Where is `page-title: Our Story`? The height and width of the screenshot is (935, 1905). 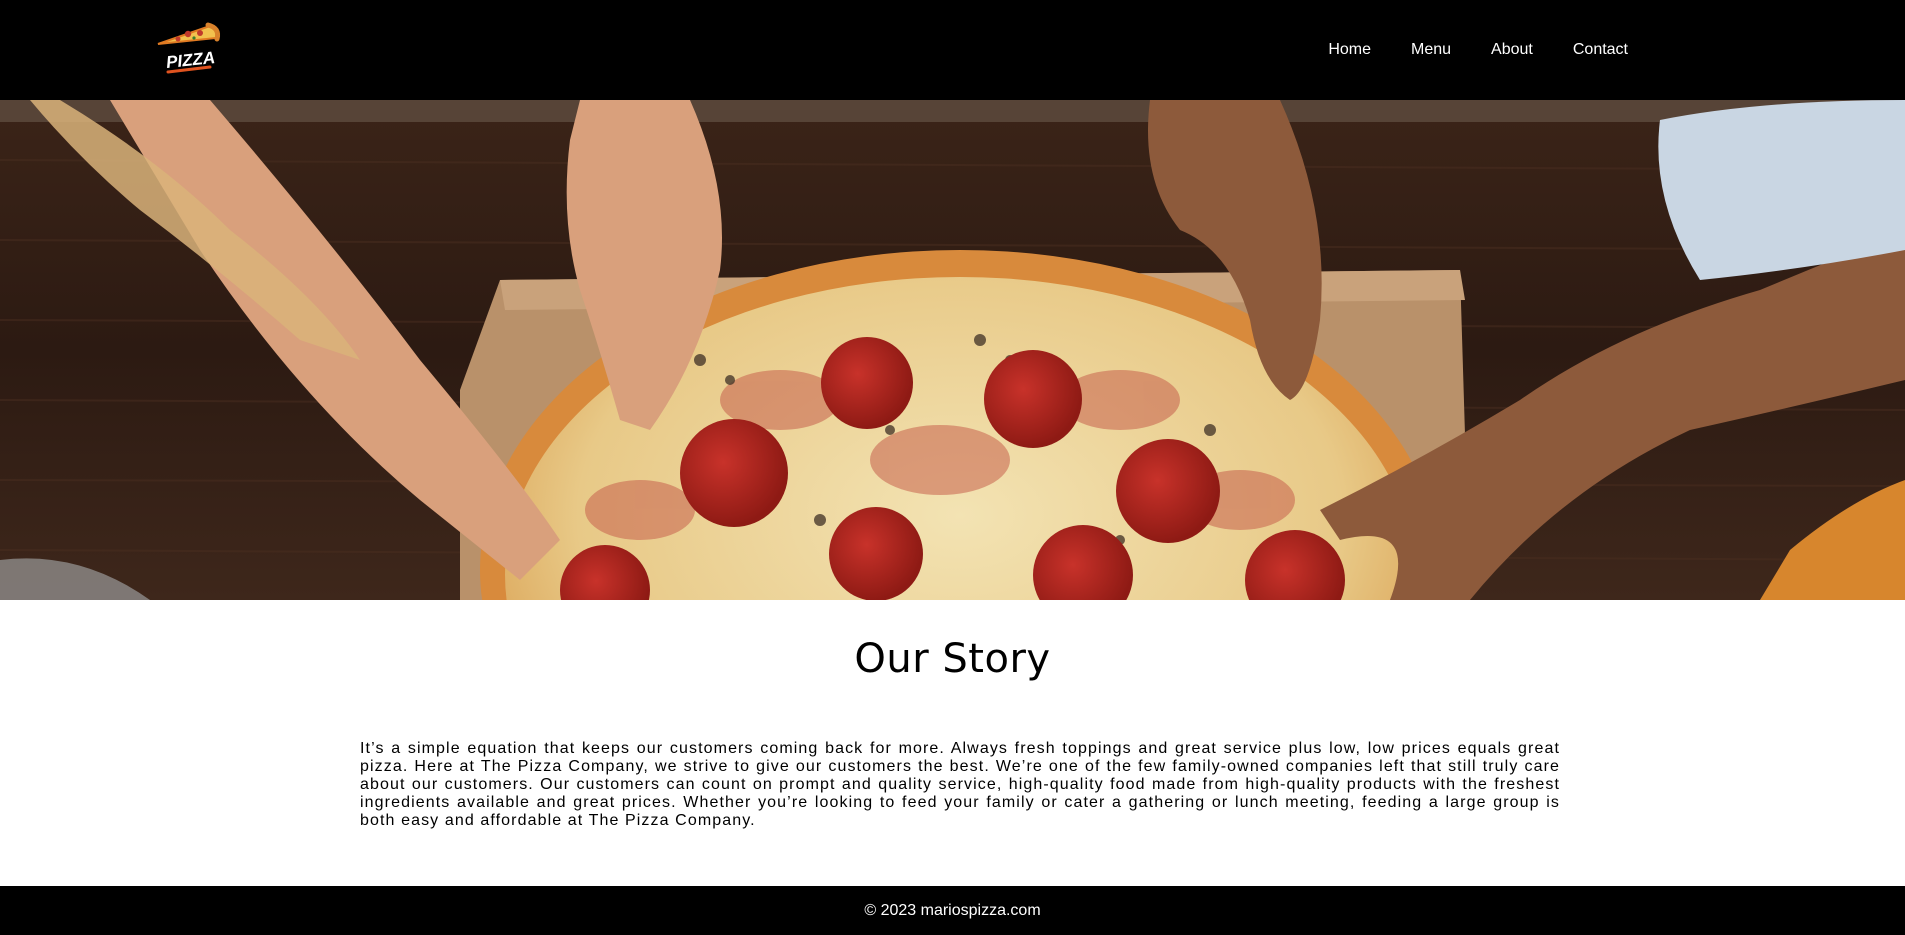
page-title: Our Story is located at coordinates (952, 659).